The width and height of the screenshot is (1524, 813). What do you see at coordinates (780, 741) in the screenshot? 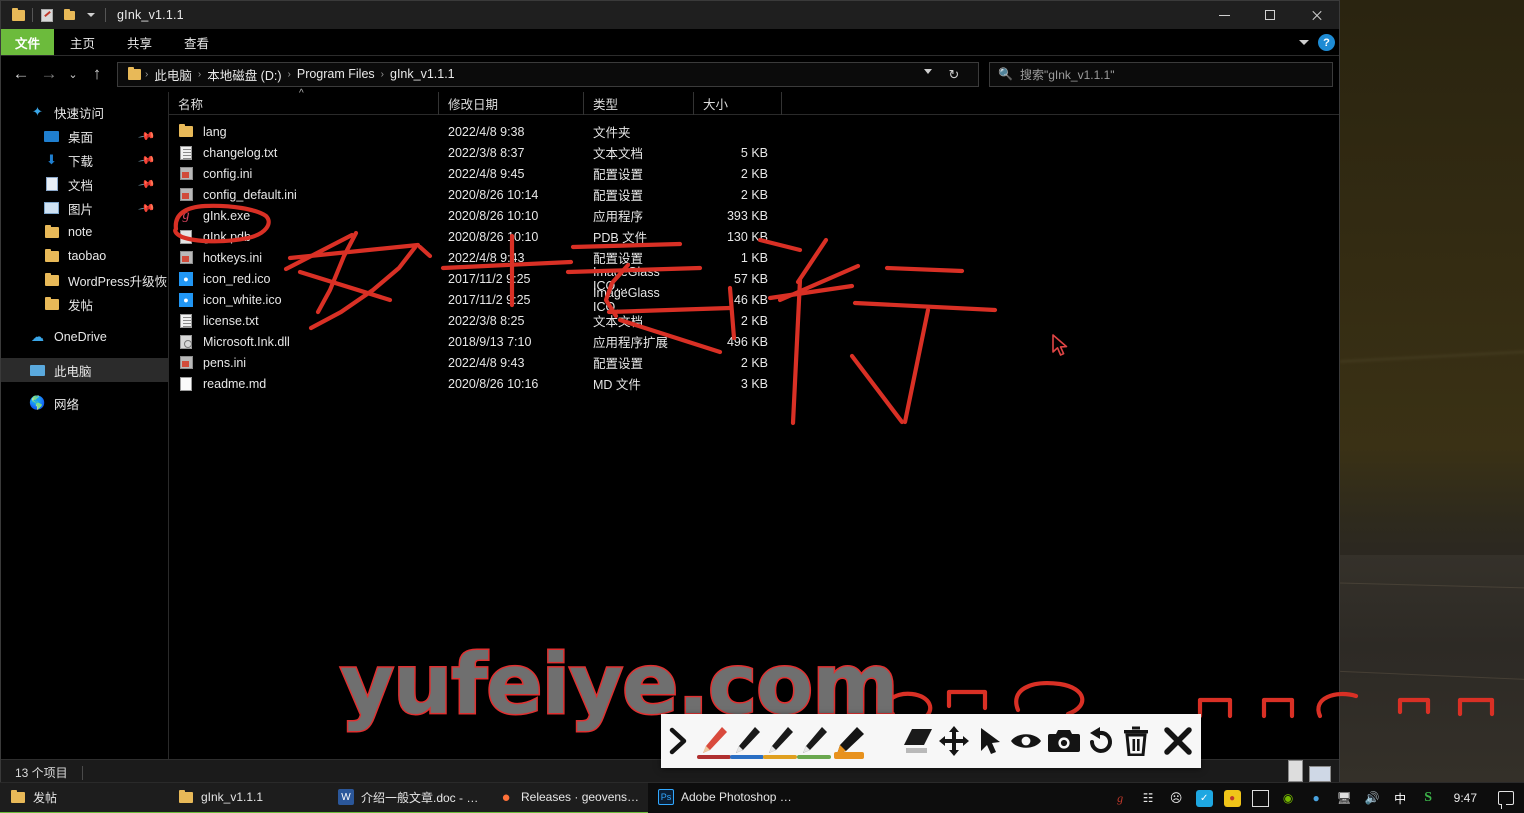
I see `pen-3-button` at bounding box center [780, 741].